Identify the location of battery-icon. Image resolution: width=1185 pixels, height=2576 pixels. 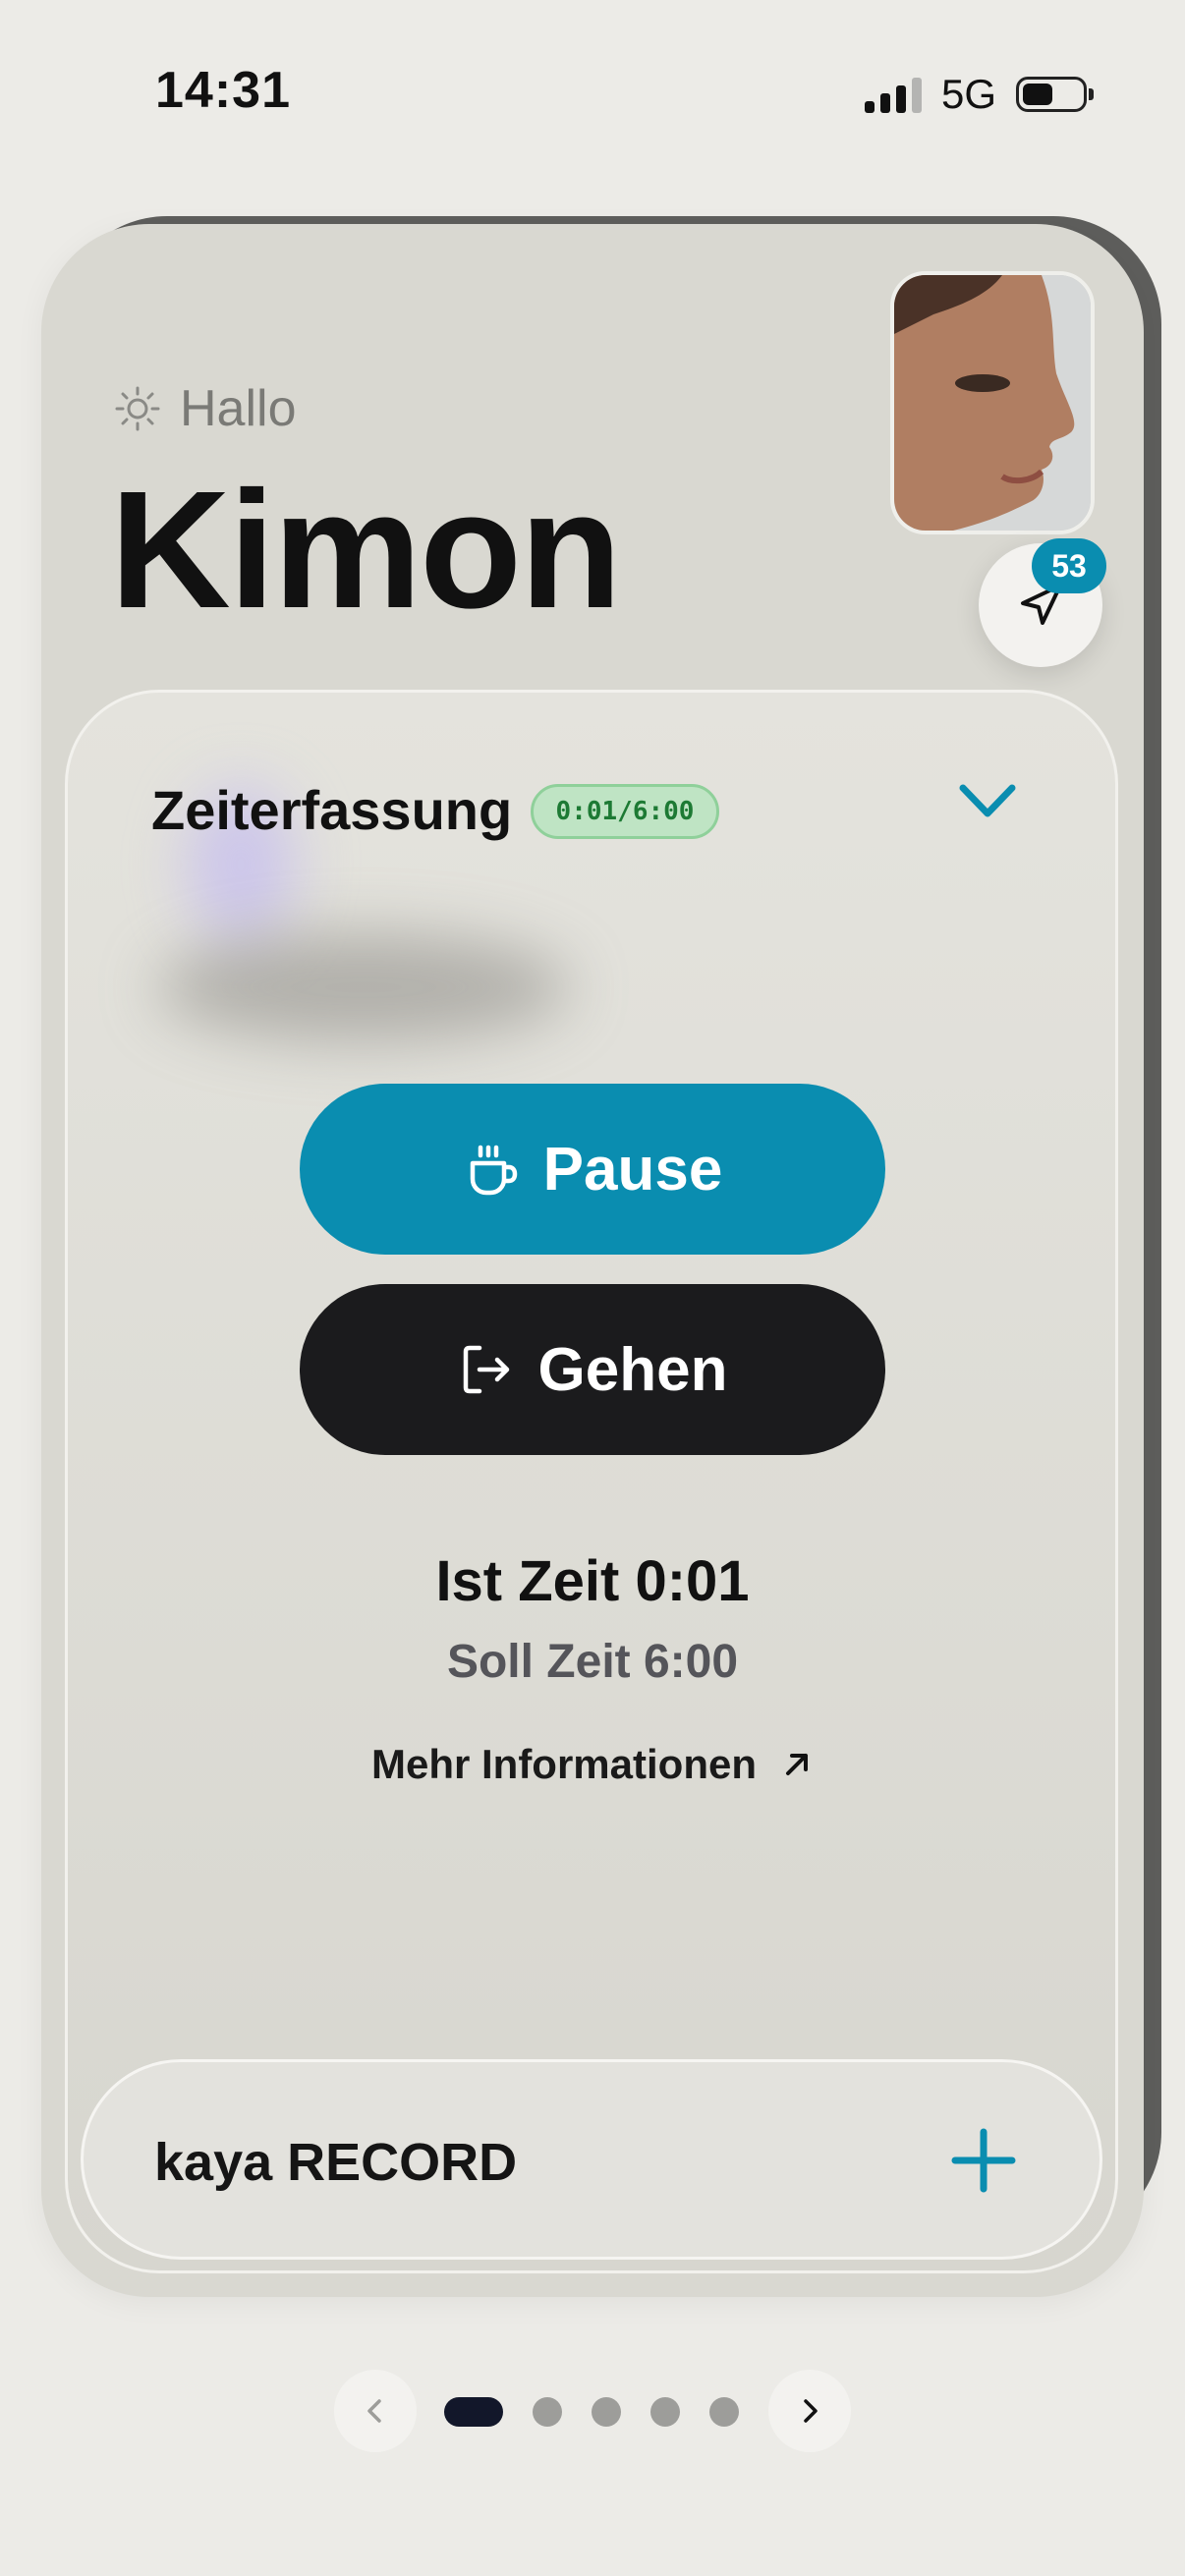
(1055, 94).